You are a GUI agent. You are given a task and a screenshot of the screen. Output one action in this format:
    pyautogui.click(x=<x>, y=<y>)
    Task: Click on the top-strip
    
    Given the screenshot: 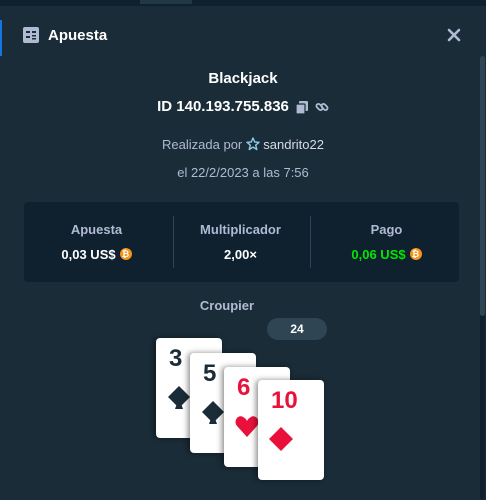 What is the action you would take?
    pyautogui.click(x=243, y=3)
    